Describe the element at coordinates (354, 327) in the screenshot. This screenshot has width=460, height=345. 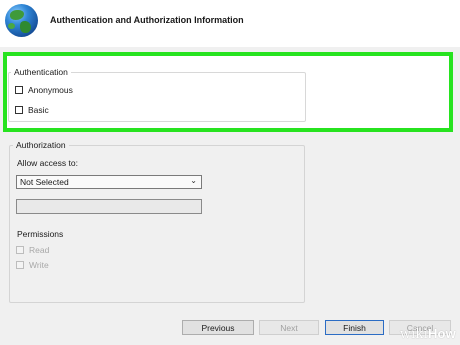
I see `finish-button: Finish` at that location.